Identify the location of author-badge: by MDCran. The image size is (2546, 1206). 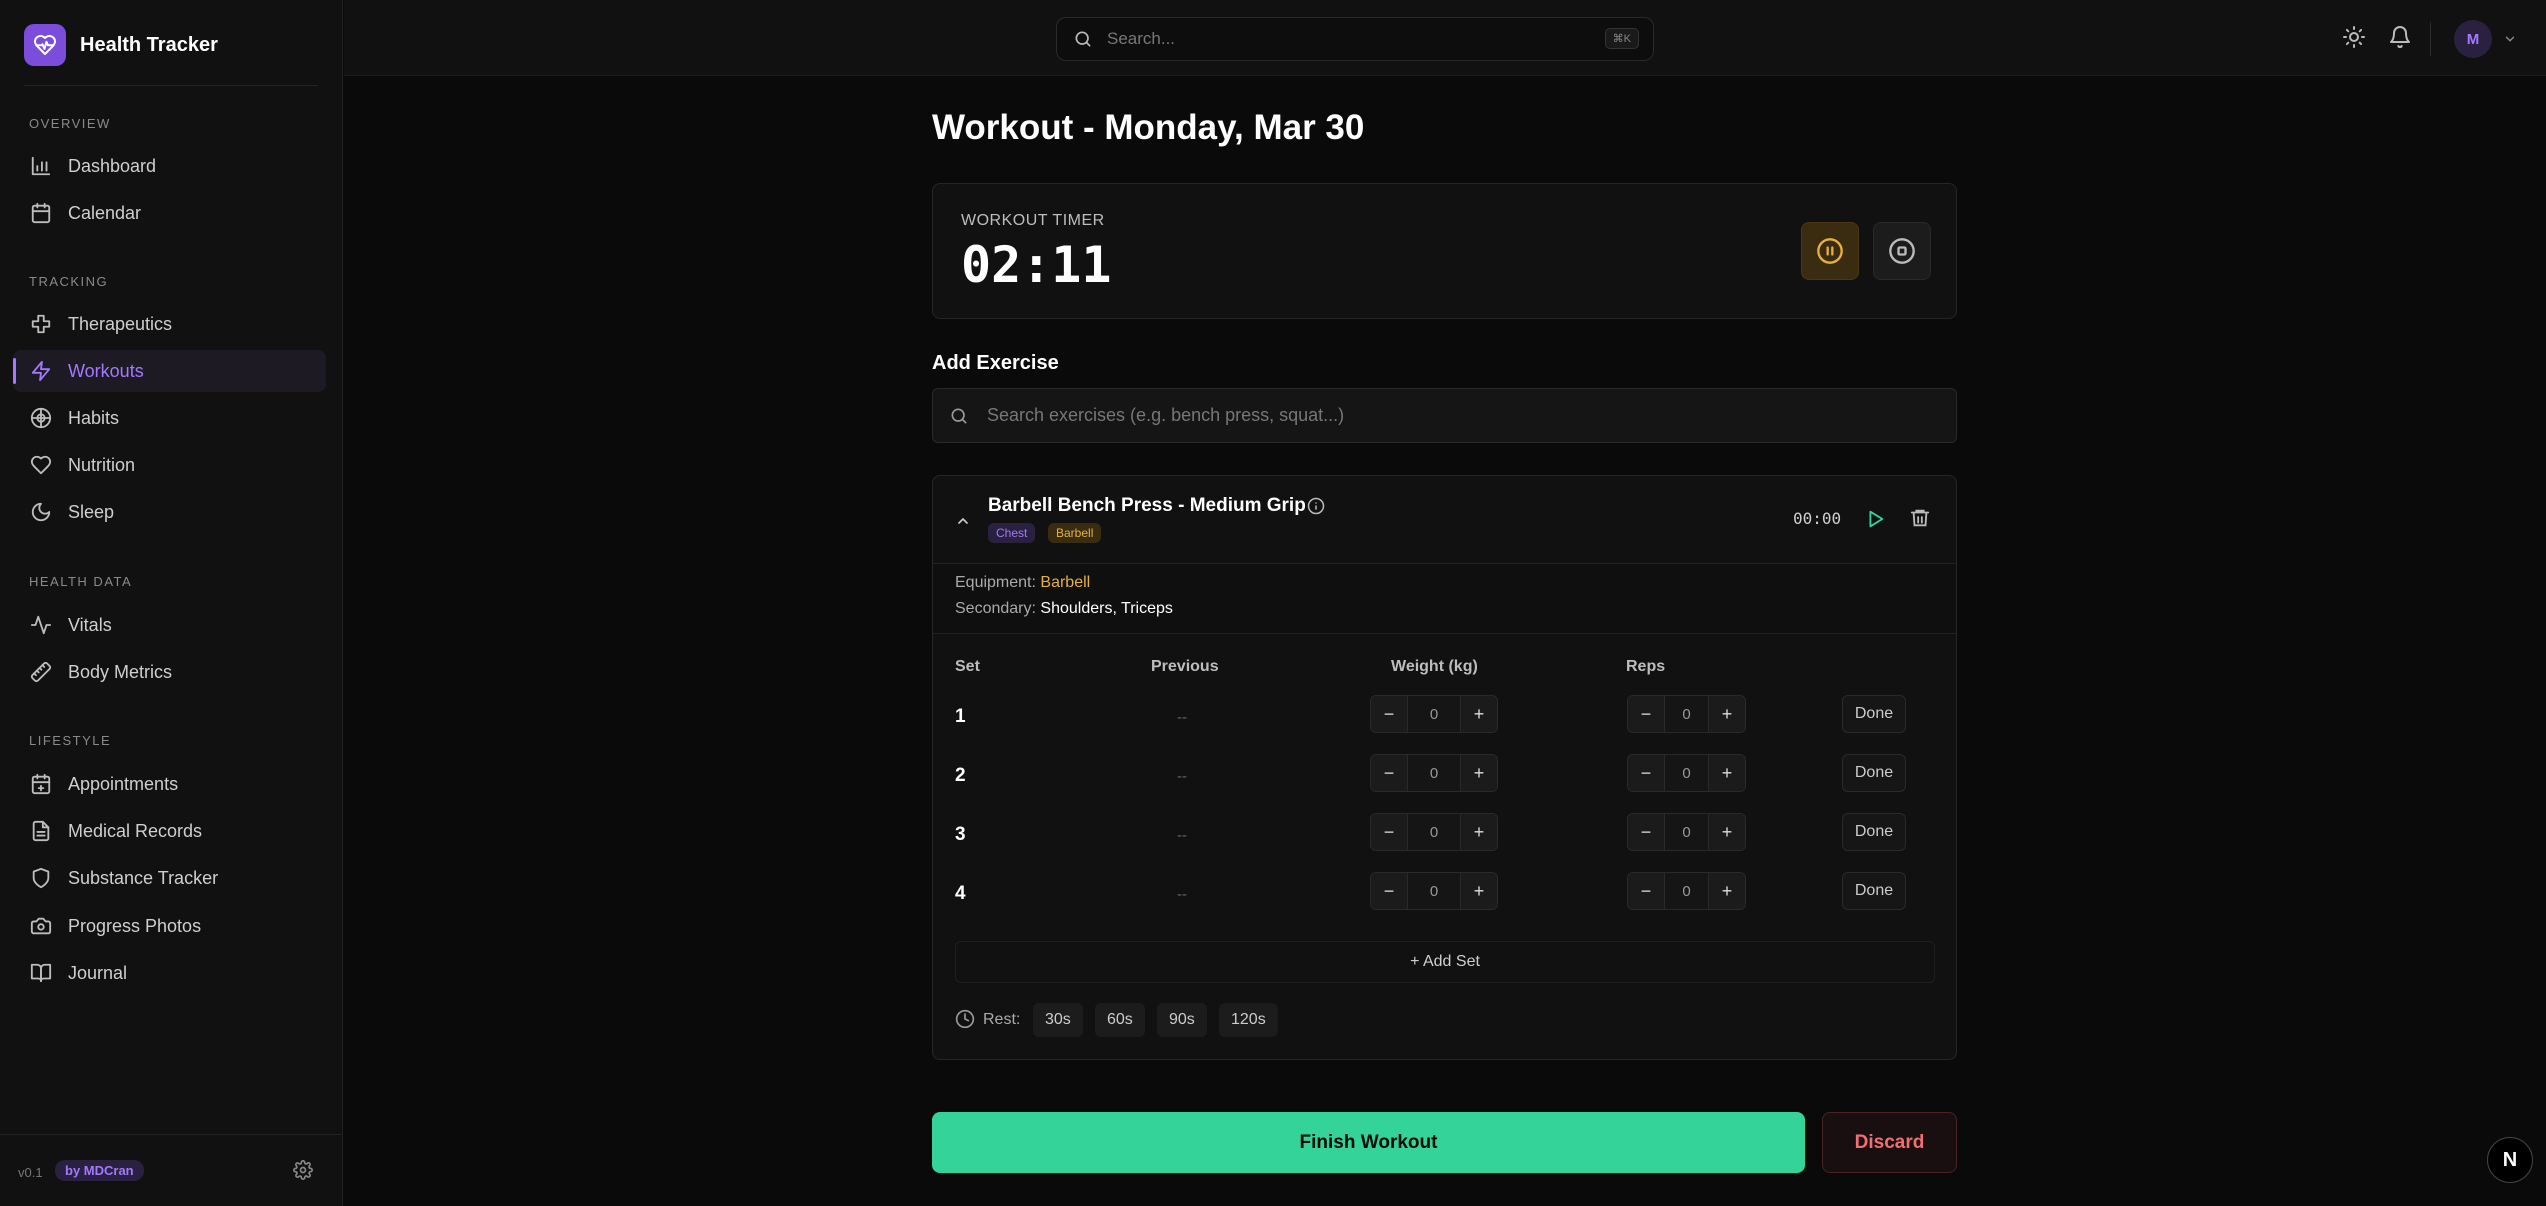
(99, 1170).